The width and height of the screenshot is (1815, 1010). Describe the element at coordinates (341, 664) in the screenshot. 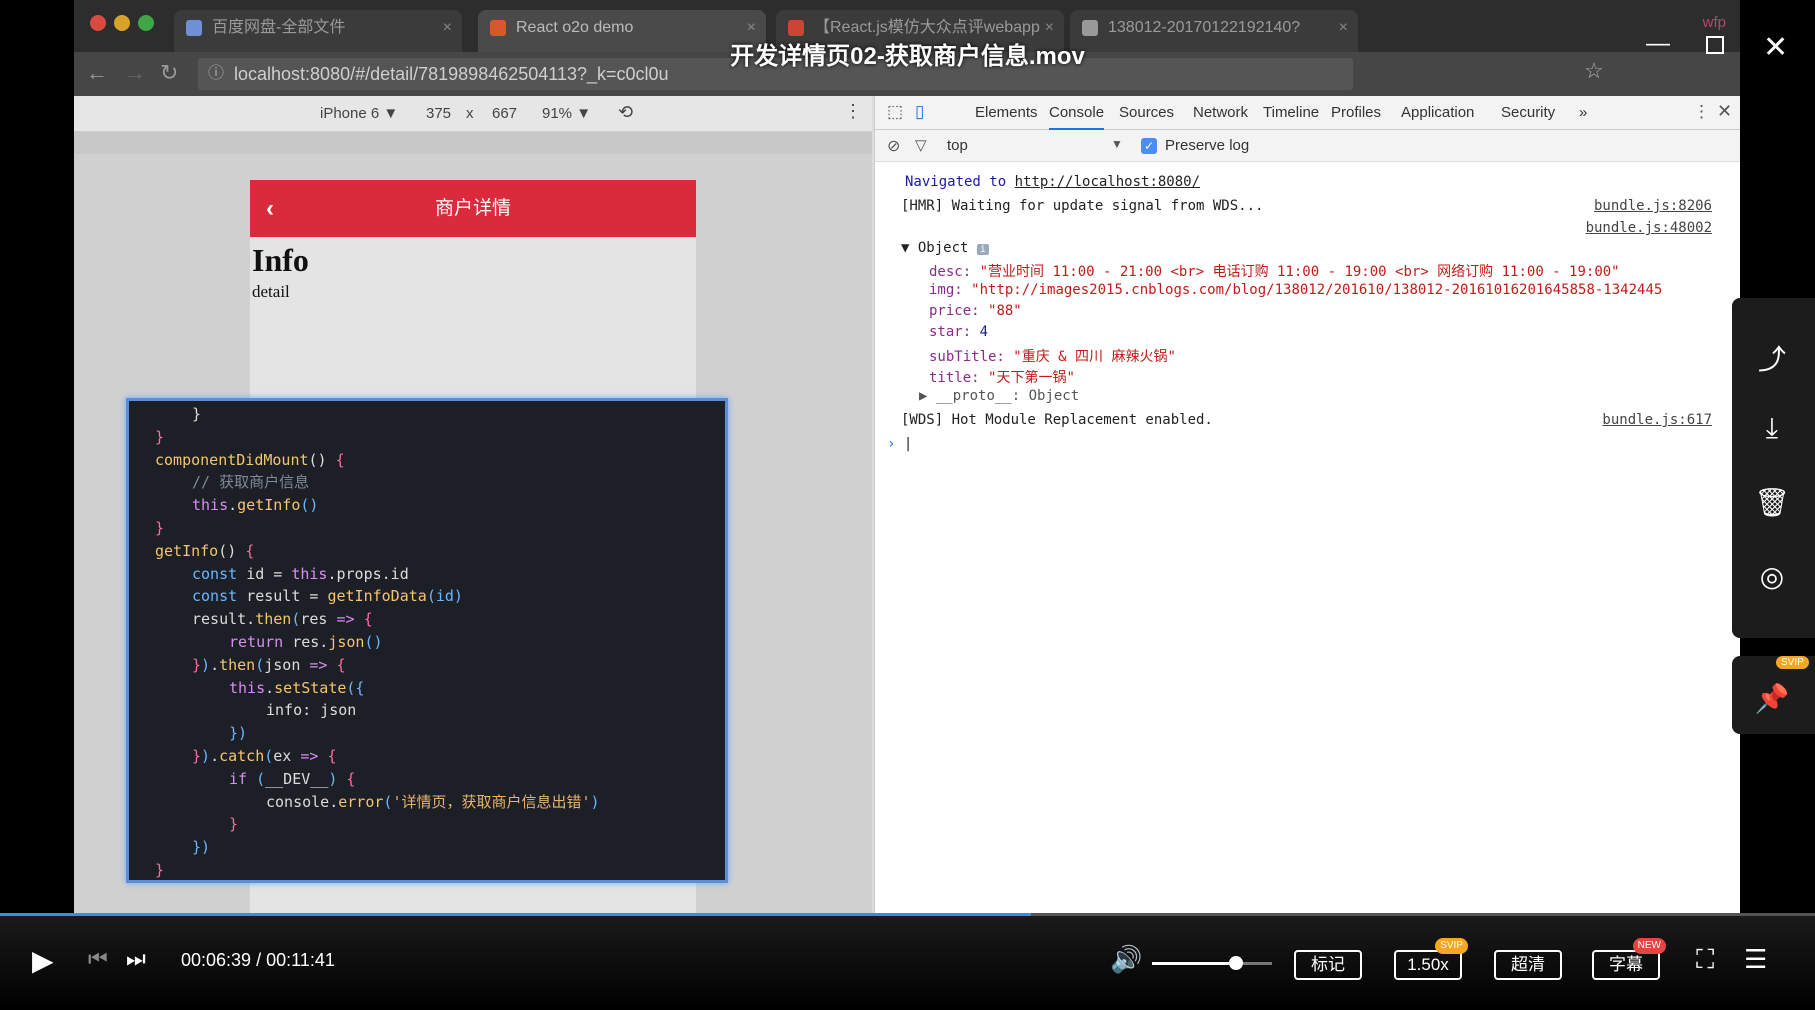

I see `code-token: {` at that location.